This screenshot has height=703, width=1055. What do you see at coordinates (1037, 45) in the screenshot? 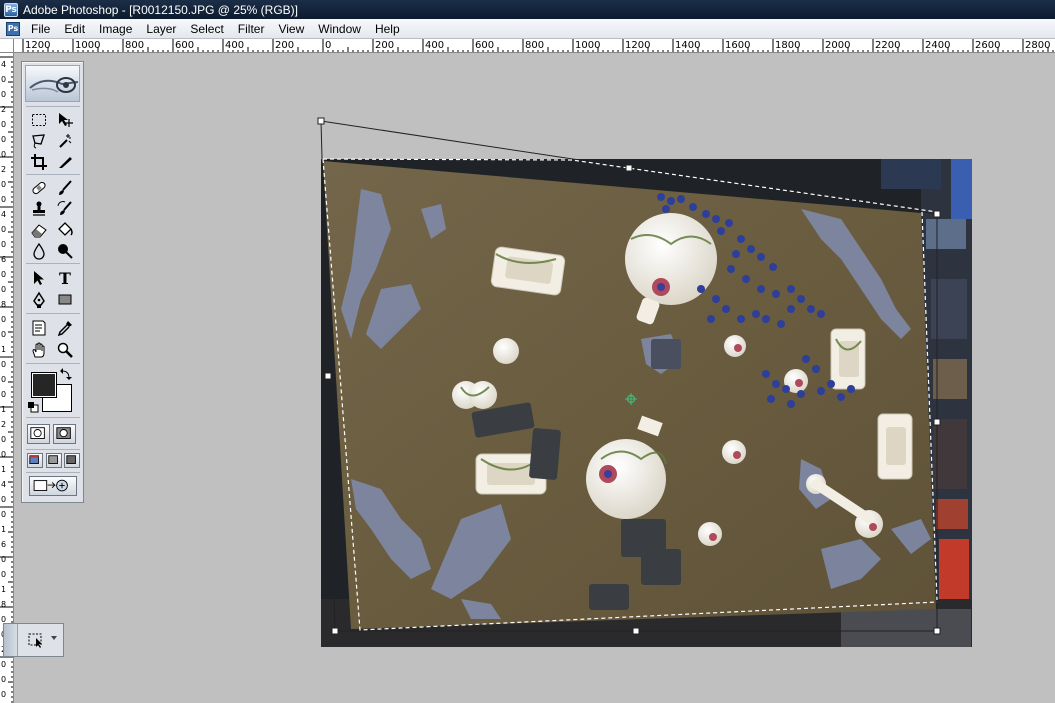
I see `ruler-label: 2800` at bounding box center [1037, 45].